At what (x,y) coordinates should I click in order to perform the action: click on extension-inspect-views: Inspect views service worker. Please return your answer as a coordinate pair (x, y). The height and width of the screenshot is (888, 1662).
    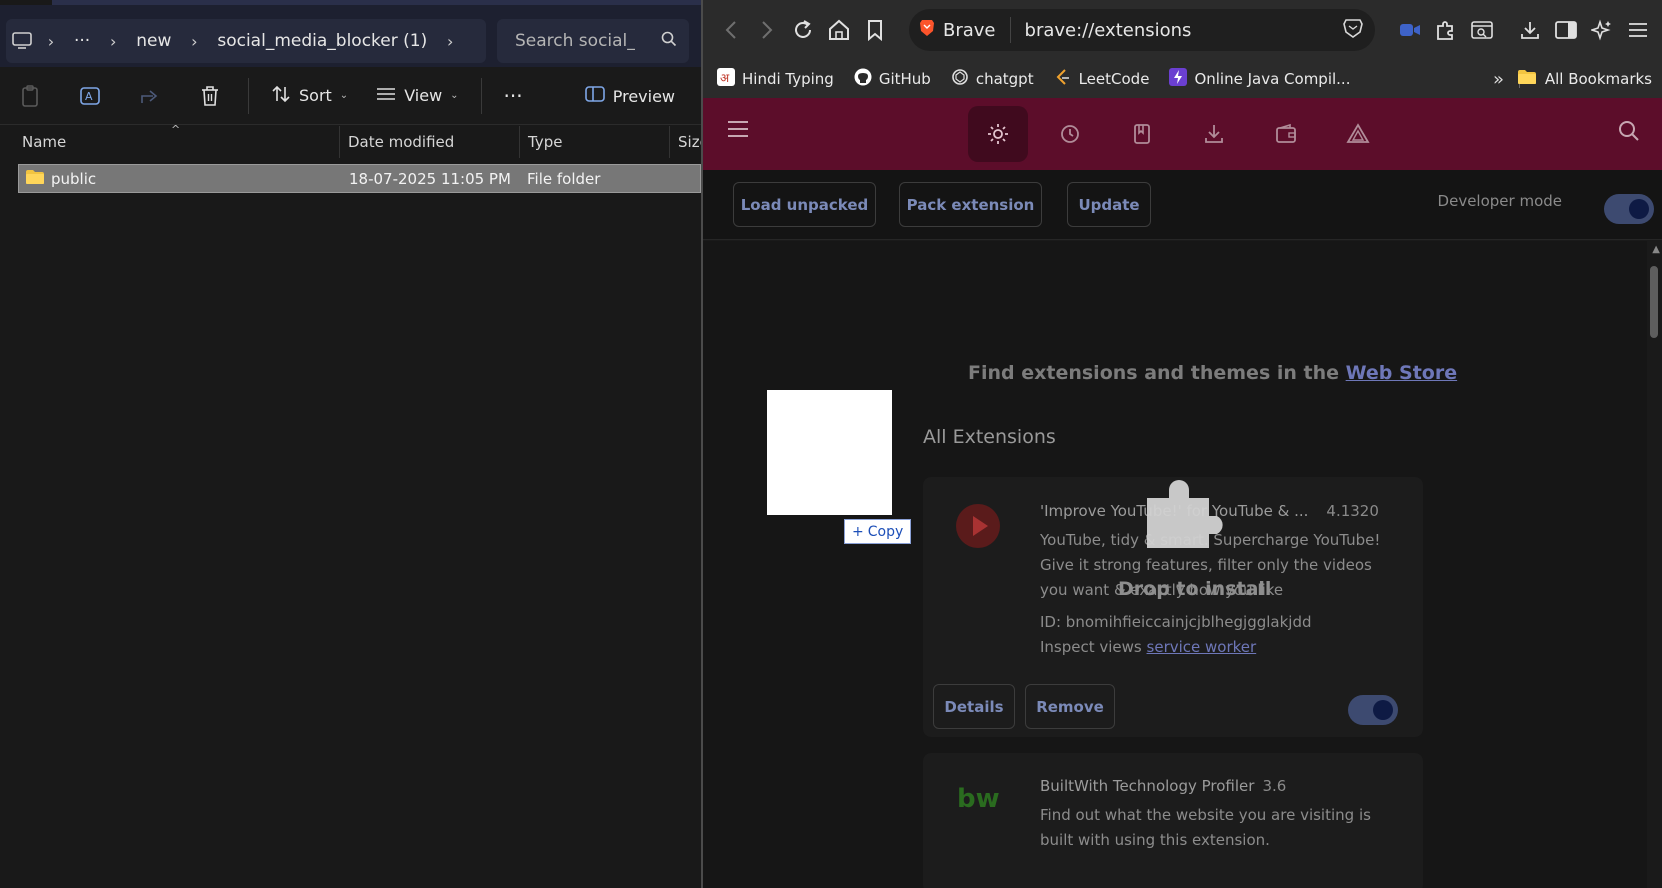
    Looking at the image, I should click on (1148, 647).